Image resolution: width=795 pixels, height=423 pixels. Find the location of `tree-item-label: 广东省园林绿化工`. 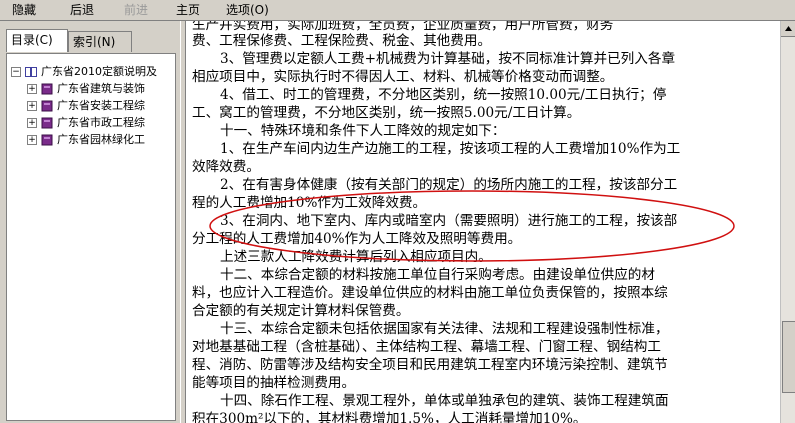

tree-item-label: 广东省园林绿化工 is located at coordinates (101, 139).